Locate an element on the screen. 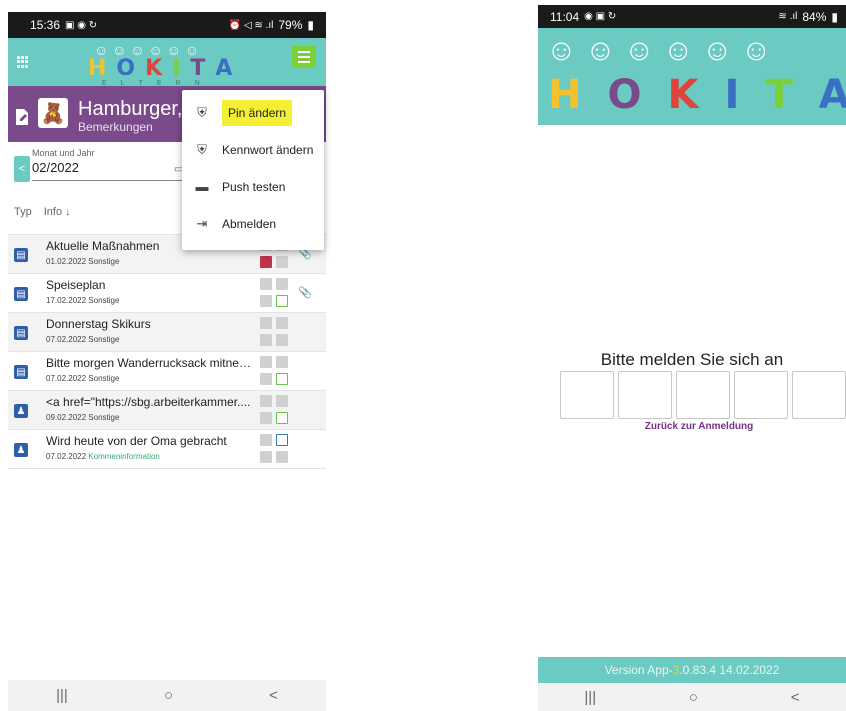 The image size is (846, 711). status-bar: 15:36 ▣ ◉ ↻ ⏰ ◁ ≋ .ıl 79% ▮ is located at coordinates (167, 25).